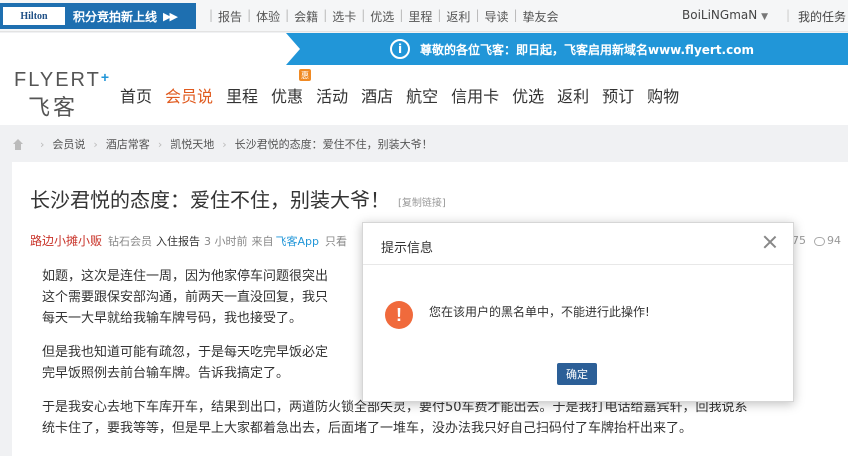 This screenshot has height=456, width=848. I want to click on main-nav-label: 会员说, so click(189, 96).